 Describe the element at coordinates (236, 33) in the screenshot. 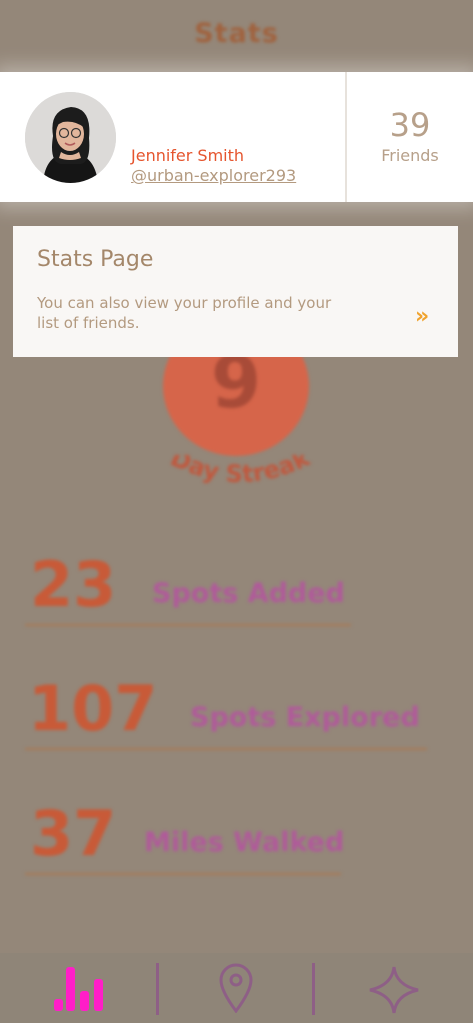

I see `page-title: Stats` at that location.